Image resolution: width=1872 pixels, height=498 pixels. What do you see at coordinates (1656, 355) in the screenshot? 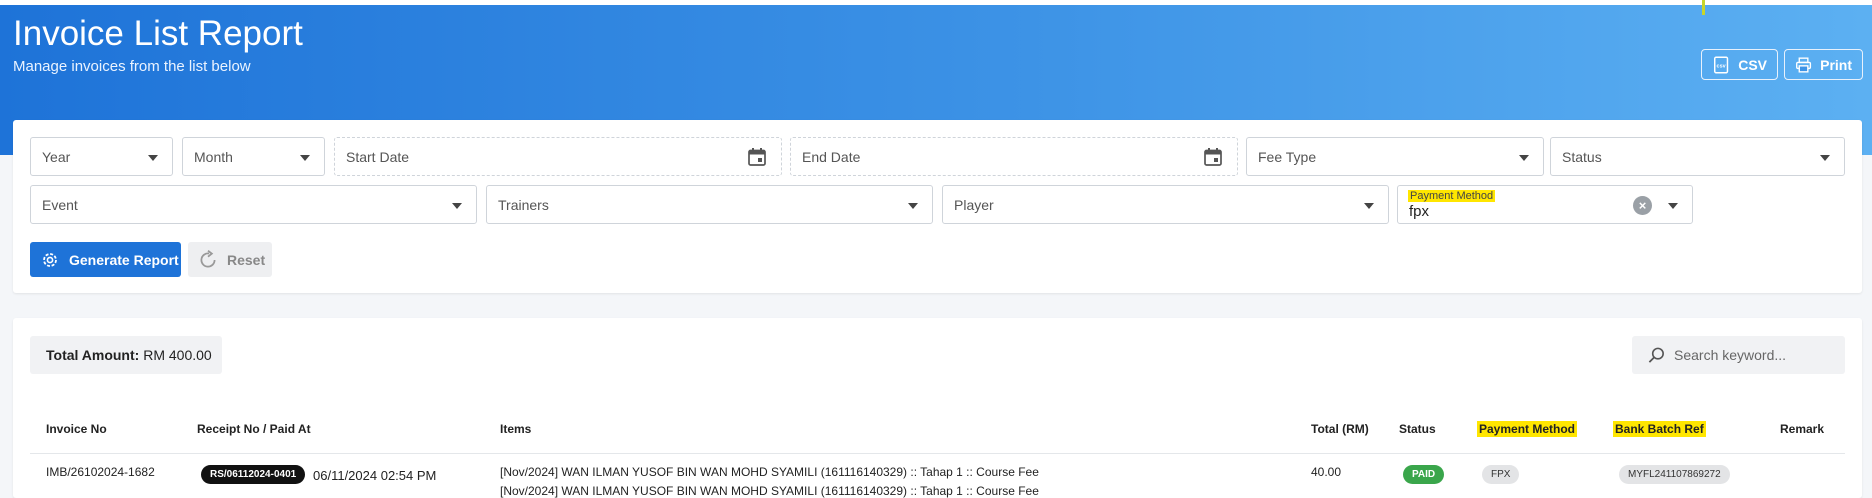
I see `search-icon` at bounding box center [1656, 355].